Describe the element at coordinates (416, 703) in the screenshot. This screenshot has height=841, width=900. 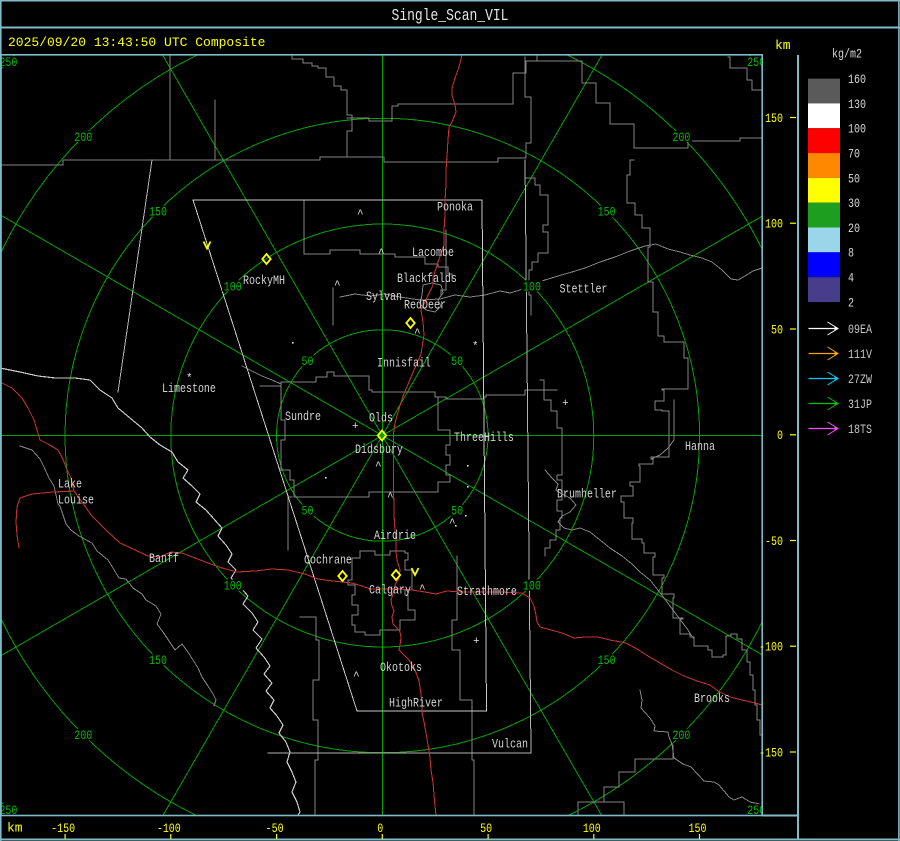
I see `svg-text: HighRiver` at that location.